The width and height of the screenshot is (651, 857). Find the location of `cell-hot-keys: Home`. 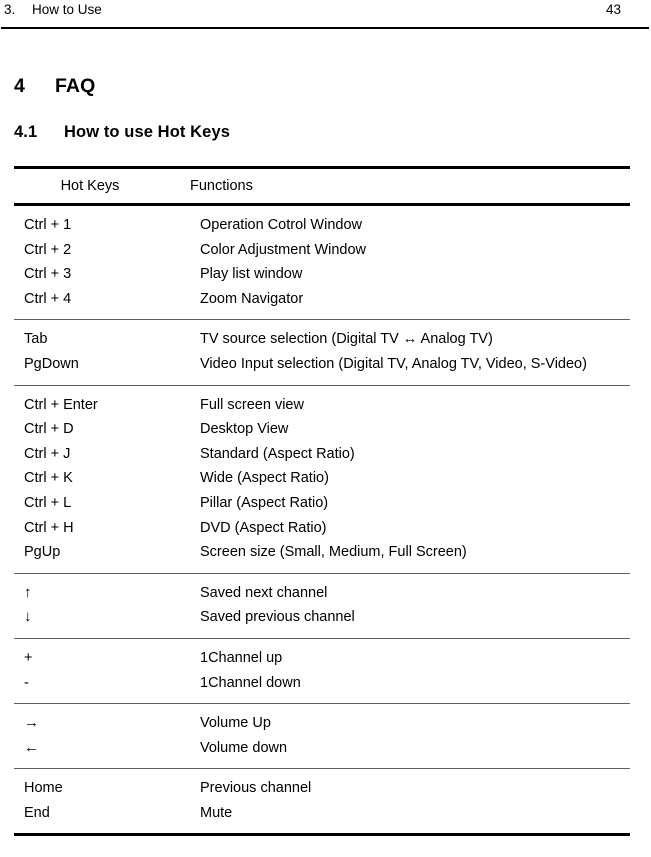

cell-hot-keys: Home is located at coordinates (43, 788).